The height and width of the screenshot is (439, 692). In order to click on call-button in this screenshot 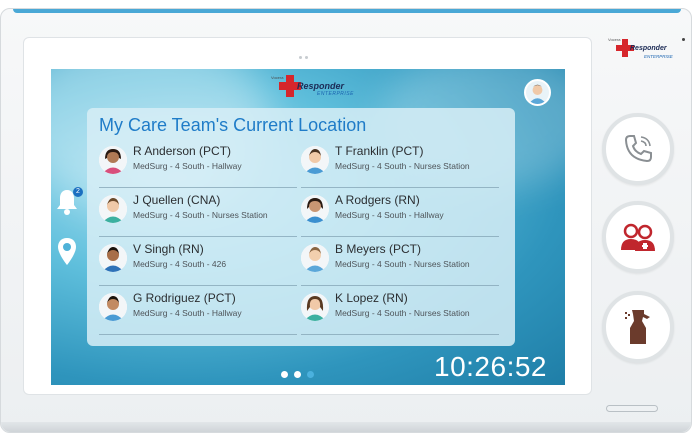, I will do `click(638, 149)`.